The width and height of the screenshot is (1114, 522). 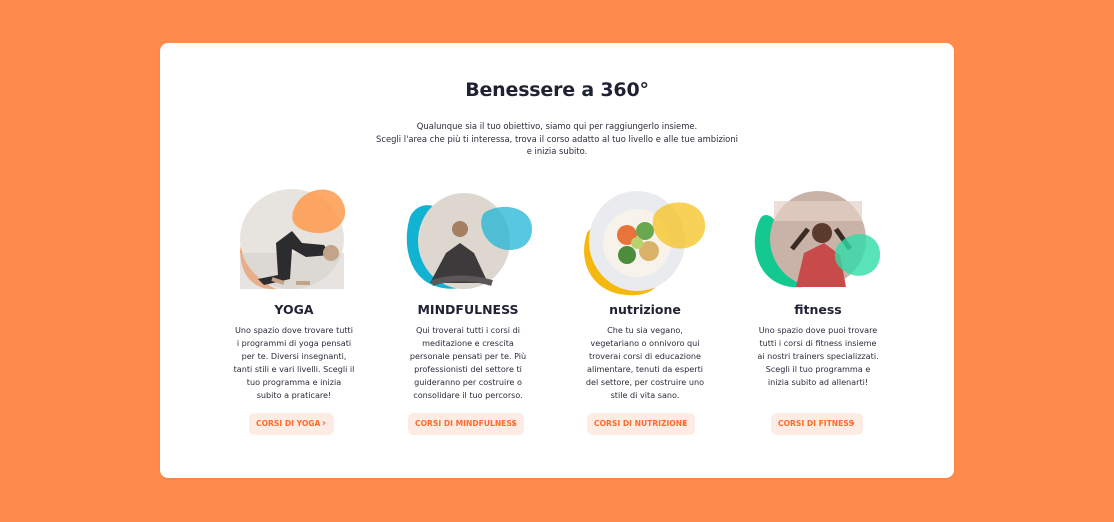 I want to click on desc-line: personale pensati per te. Più, so click(x=468, y=356).